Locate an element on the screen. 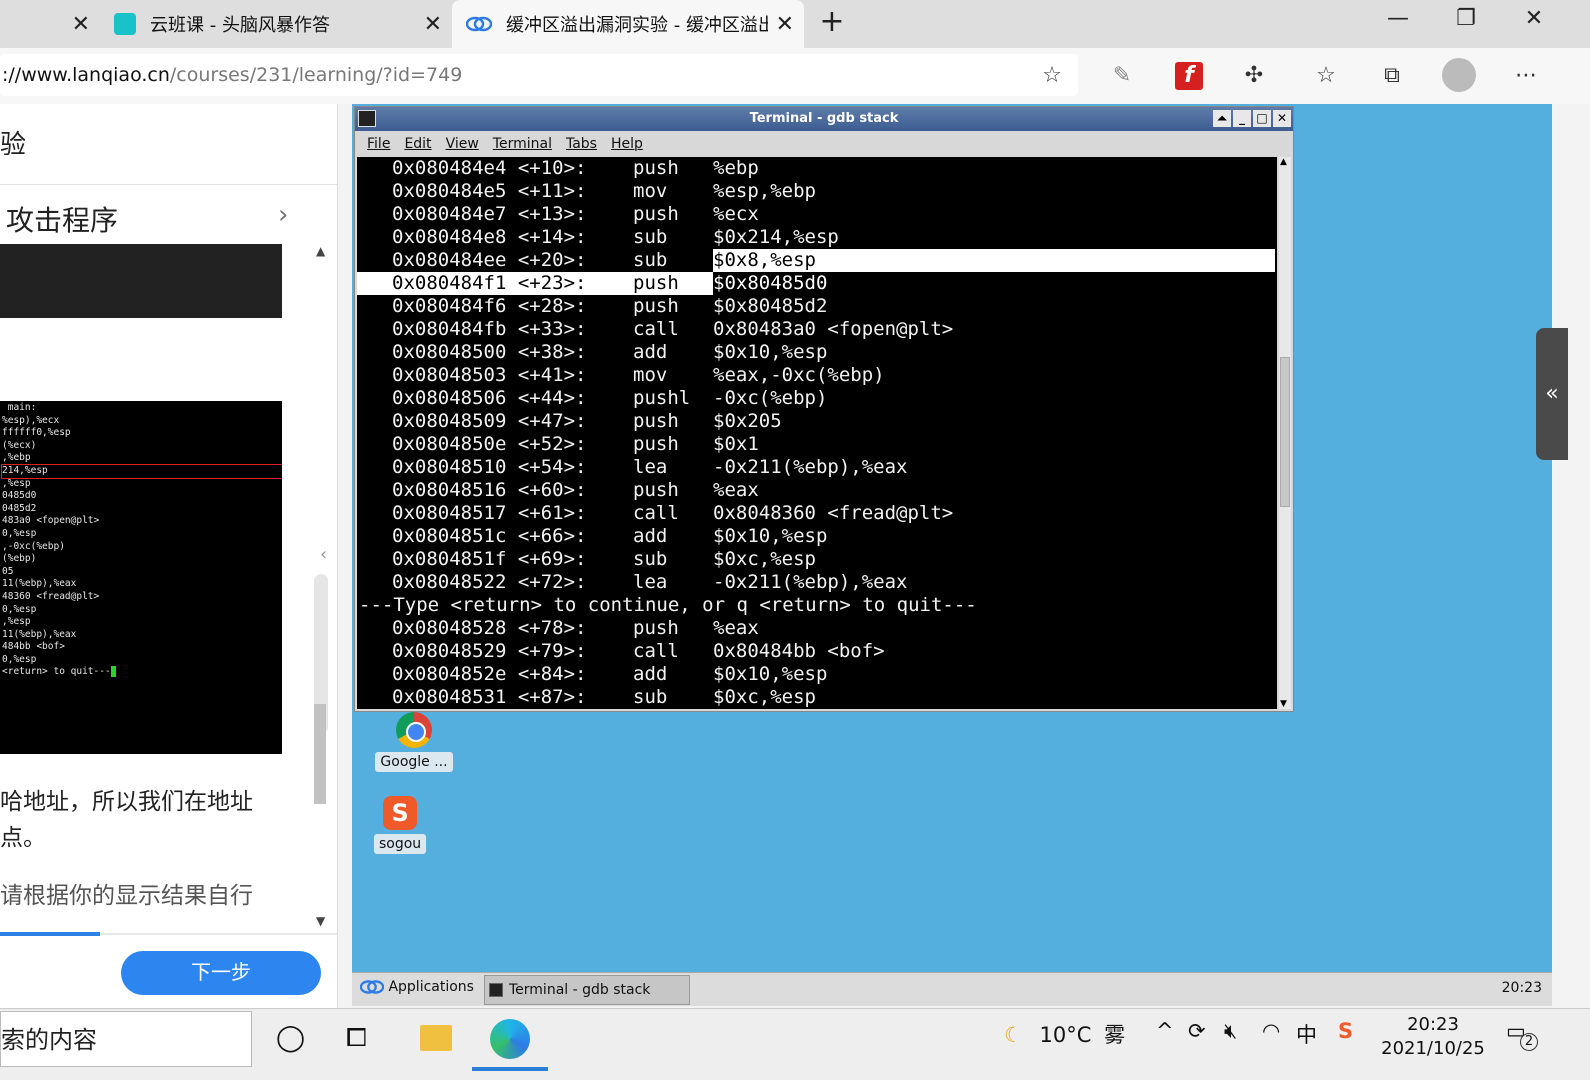 The image size is (1590, 1080). terminal-line: 0x080484f1 <+23>: push $0x80485d0 is located at coordinates (816, 283).